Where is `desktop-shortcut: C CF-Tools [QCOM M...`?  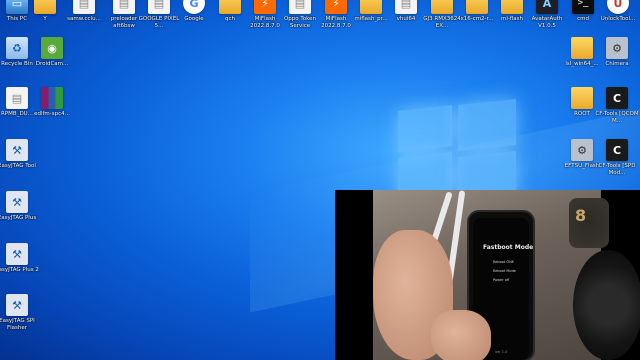
desktop-shortcut: C CF-Tools [QCOM M... is located at coordinates (616, 109).